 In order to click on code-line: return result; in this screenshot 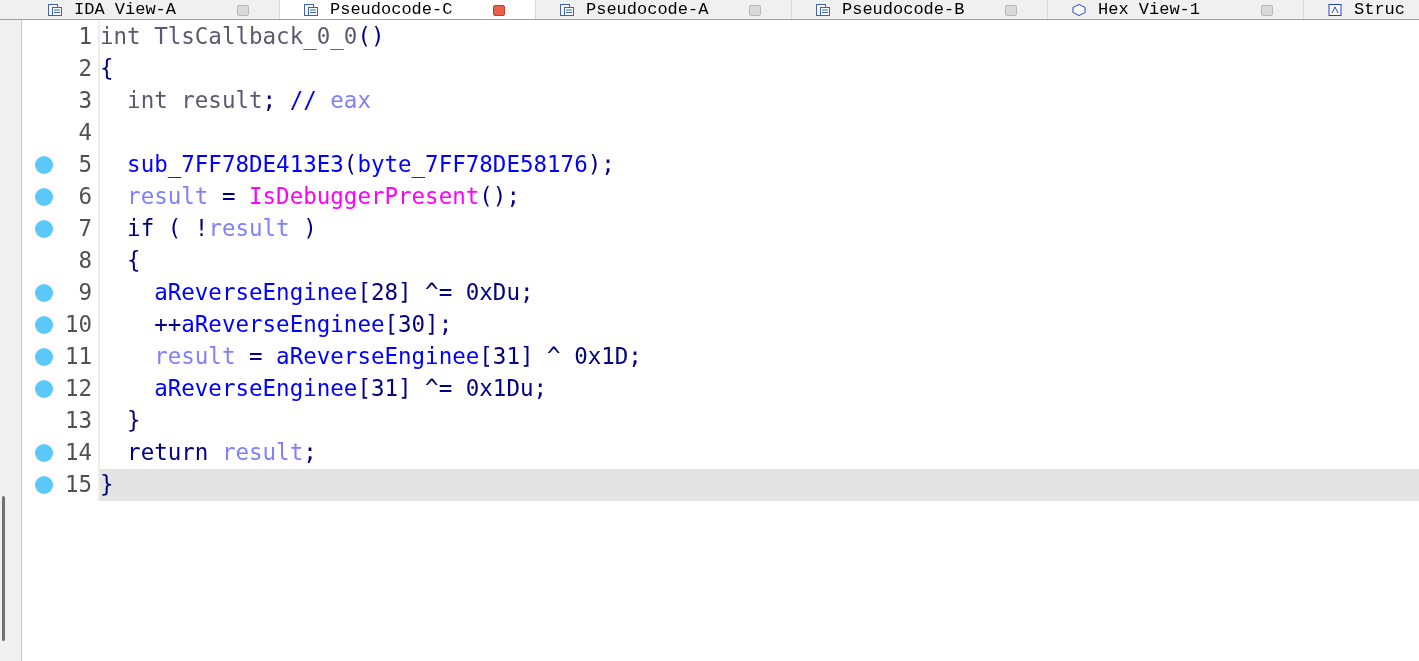, I will do `click(222, 453)`.